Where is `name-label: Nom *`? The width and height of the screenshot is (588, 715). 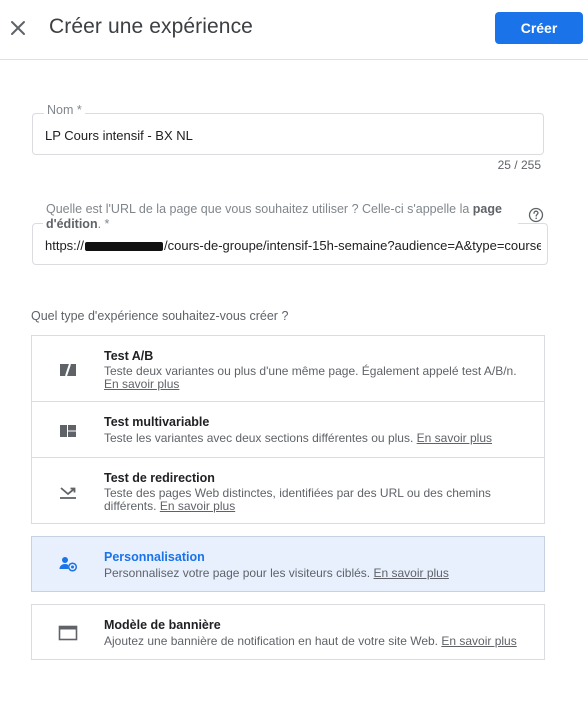 name-label: Nom * is located at coordinates (64, 110).